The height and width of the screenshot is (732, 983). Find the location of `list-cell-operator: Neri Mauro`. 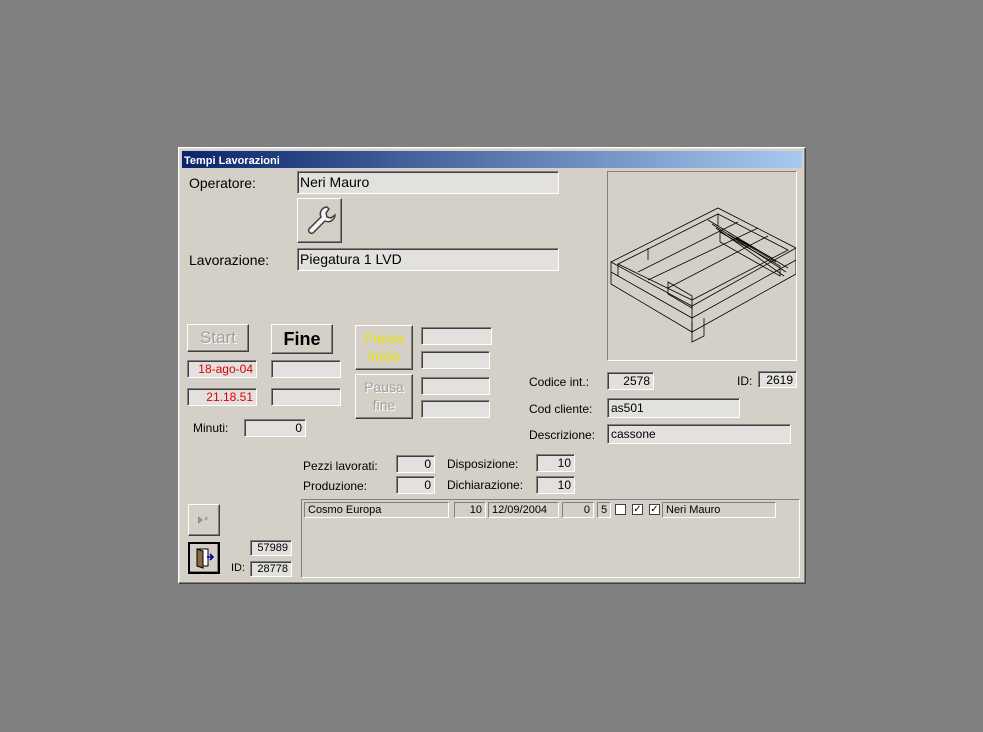

list-cell-operator: Neri Mauro is located at coordinates (719, 510).